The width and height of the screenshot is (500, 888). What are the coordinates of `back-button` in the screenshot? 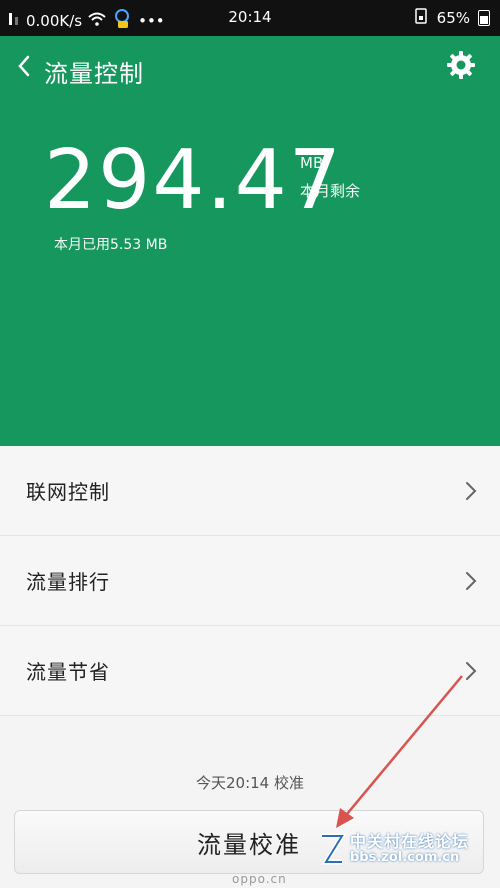 It's located at (24, 68).